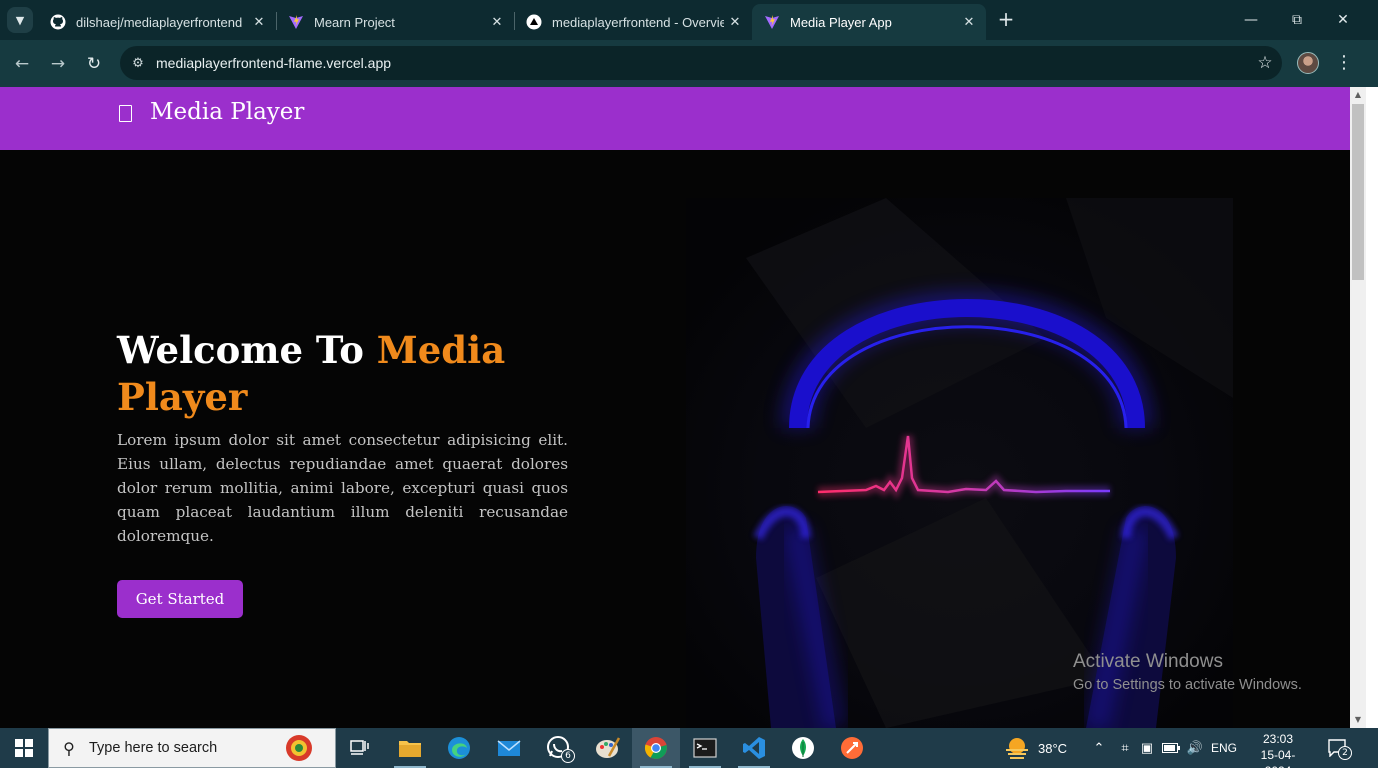 The height and width of the screenshot is (784, 1378). What do you see at coordinates (568, 756) in the screenshot?
I see `whatsapp-badge: 6` at bounding box center [568, 756].